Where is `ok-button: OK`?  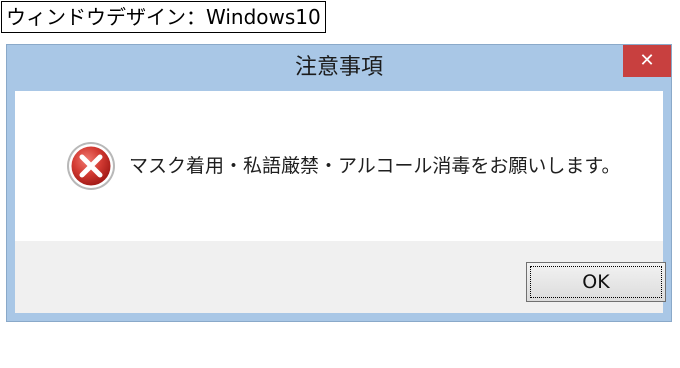
ok-button: OK is located at coordinates (596, 282).